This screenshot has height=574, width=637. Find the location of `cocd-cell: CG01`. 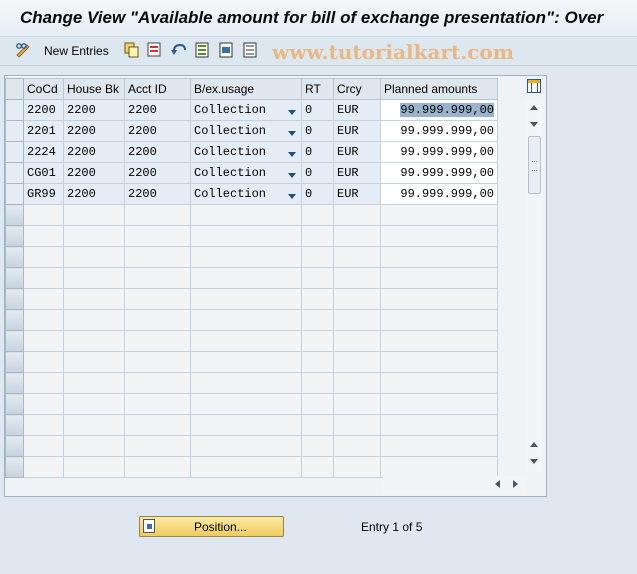

cocd-cell: CG01 is located at coordinates (43, 173).